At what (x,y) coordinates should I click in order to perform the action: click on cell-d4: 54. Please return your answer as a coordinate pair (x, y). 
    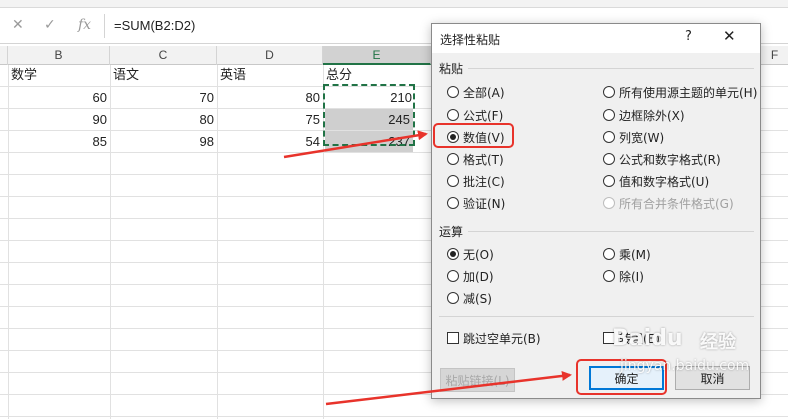
    Looking at the image, I should click on (270, 141).